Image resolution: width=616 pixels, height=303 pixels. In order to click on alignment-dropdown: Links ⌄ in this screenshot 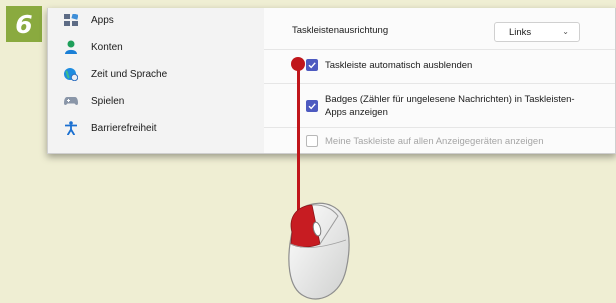, I will do `click(537, 32)`.